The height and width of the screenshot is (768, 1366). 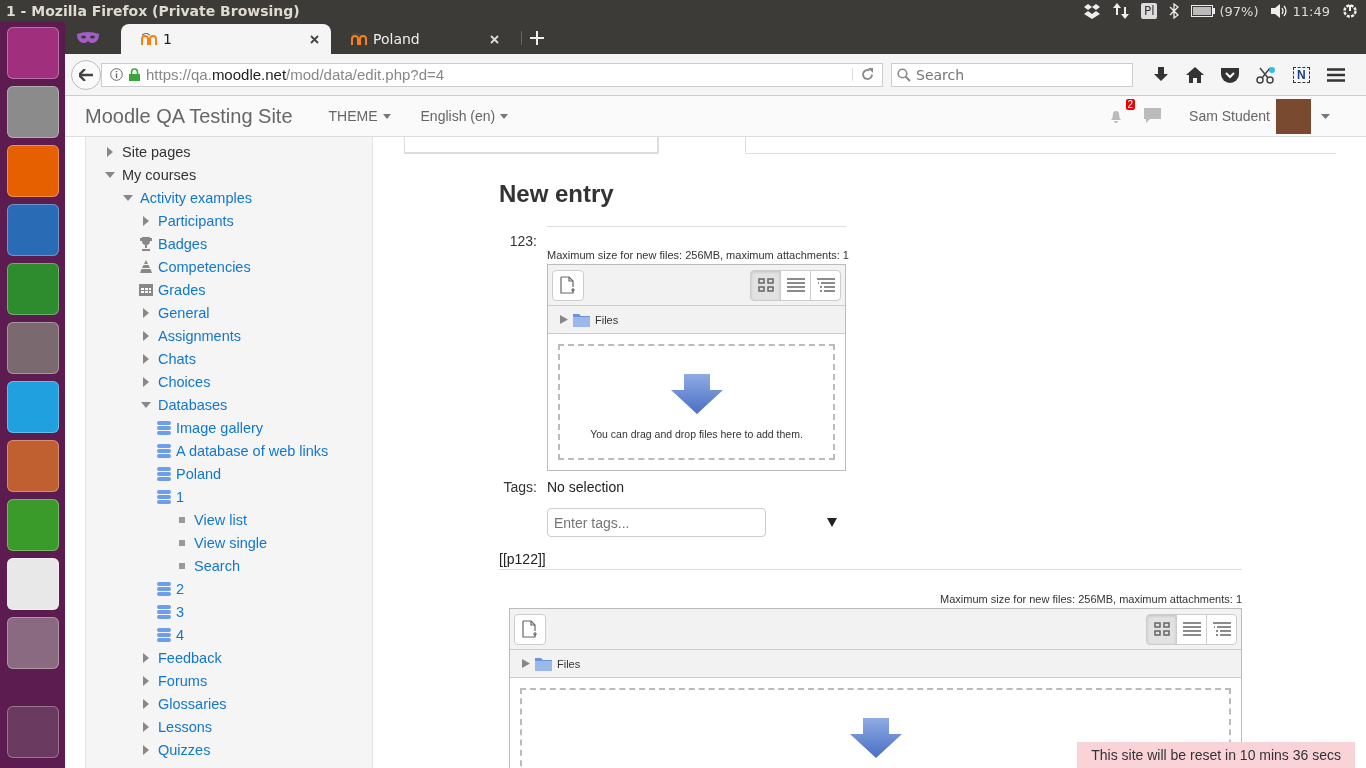 What do you see at coordinates (134, 74) in the screenshot?
I see `lock-icon` at bounding box center [134, 74].